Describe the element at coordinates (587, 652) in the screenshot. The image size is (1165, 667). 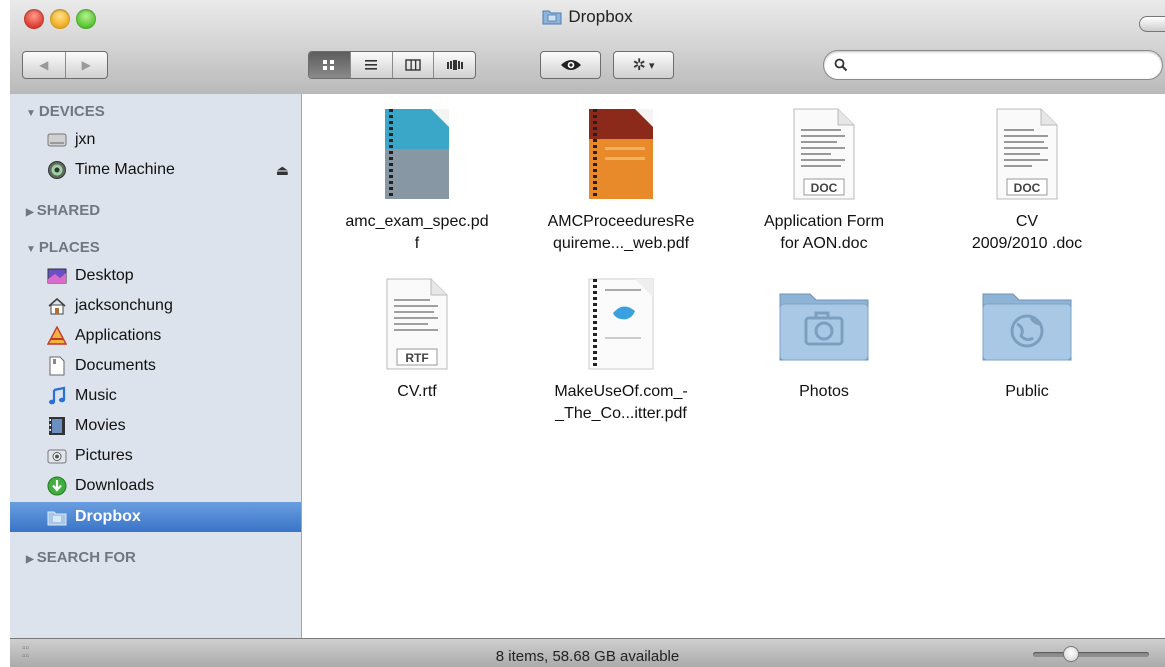
I see `status-bar: ▫▫ ▫▫ 8 items, 58.68 GB available` at that location.